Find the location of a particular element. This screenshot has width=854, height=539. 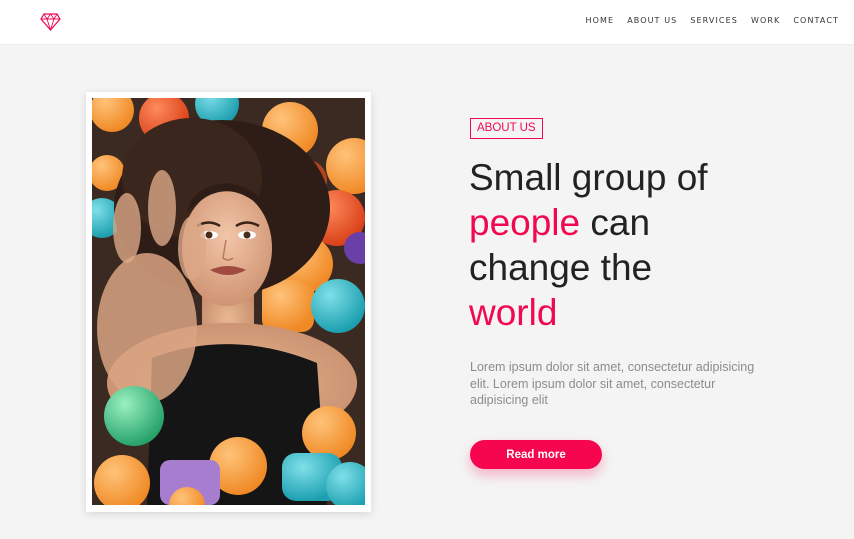

headline-accent-people: people is located at coordinates (525, 222).